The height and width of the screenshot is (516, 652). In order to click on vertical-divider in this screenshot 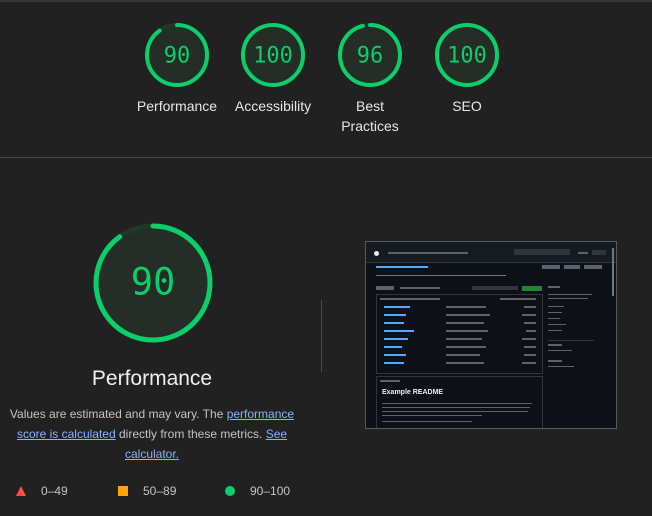, I will do `click(321, 336)`.